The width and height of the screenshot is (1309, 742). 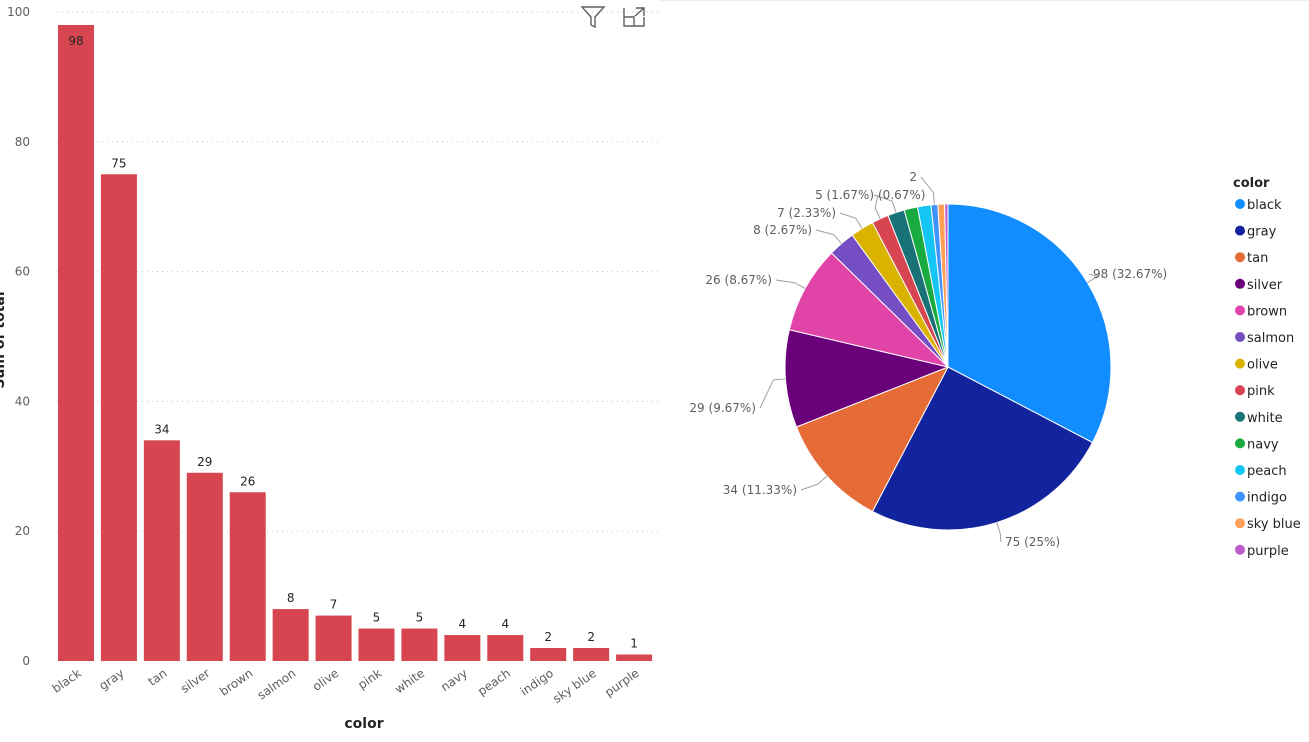 What do you see at coordinates (363, 724) in the screenshot?
I see `x-axis-title: color` at bounding box center [363, 724].